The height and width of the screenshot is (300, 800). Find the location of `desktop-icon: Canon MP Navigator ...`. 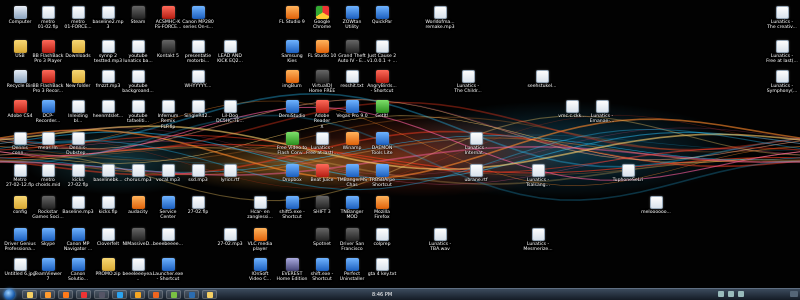

desktop-icon: Canon MP Navigator ... is located at coordinates (78, 243).